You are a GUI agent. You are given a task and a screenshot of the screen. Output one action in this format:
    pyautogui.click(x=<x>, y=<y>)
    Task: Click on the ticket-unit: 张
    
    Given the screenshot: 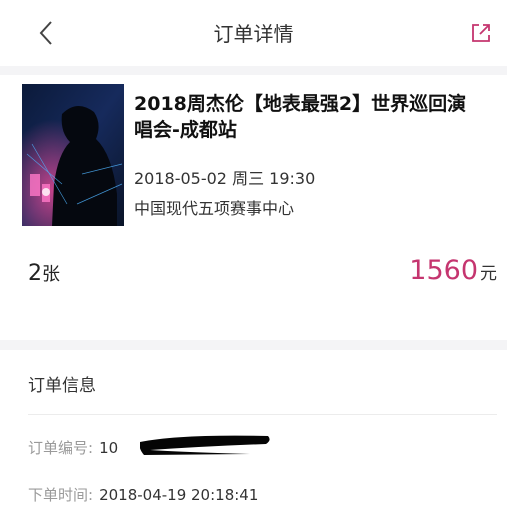 What is the action you would take?
    pyautogui.click(x=51, y=274)
    